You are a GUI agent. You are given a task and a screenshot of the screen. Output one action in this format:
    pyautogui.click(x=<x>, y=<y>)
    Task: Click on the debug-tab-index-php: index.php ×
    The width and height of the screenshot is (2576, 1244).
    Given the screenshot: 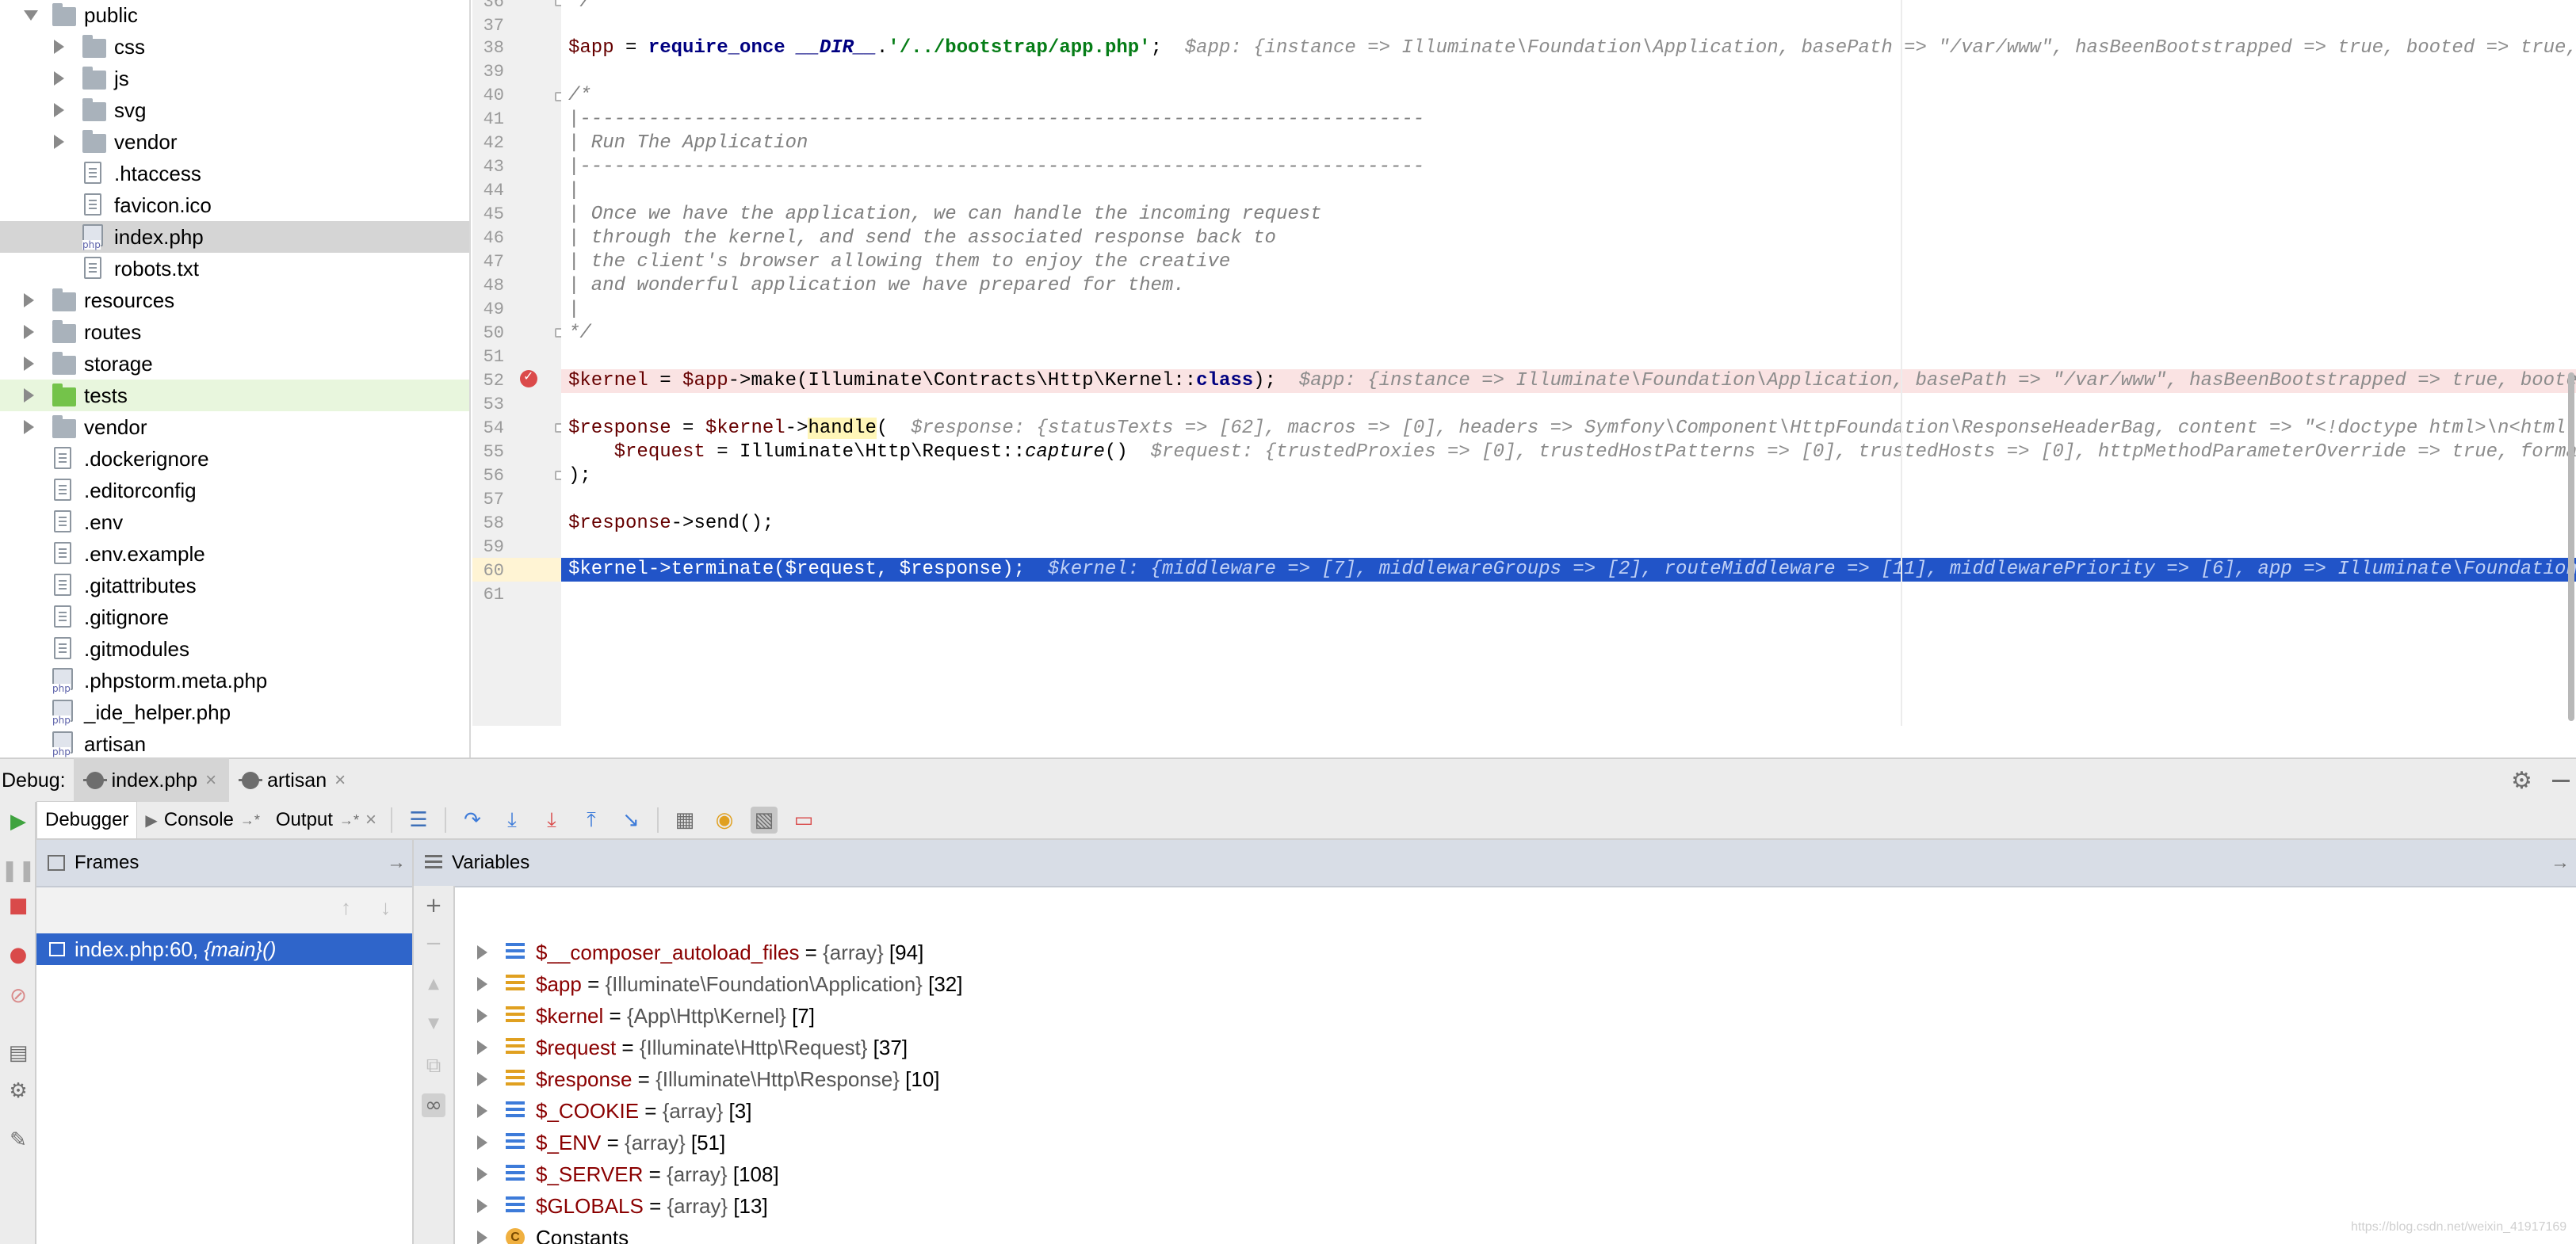 What is the action you would take?
    pyautogui.click(x=151, y=780)
    